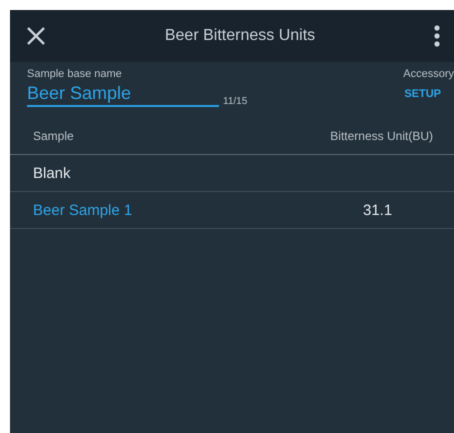 Image resolution: width=454 pixels, height=433 pixels. I want to click on column-header: Bitterness Unit(BU), so click(381, 136).